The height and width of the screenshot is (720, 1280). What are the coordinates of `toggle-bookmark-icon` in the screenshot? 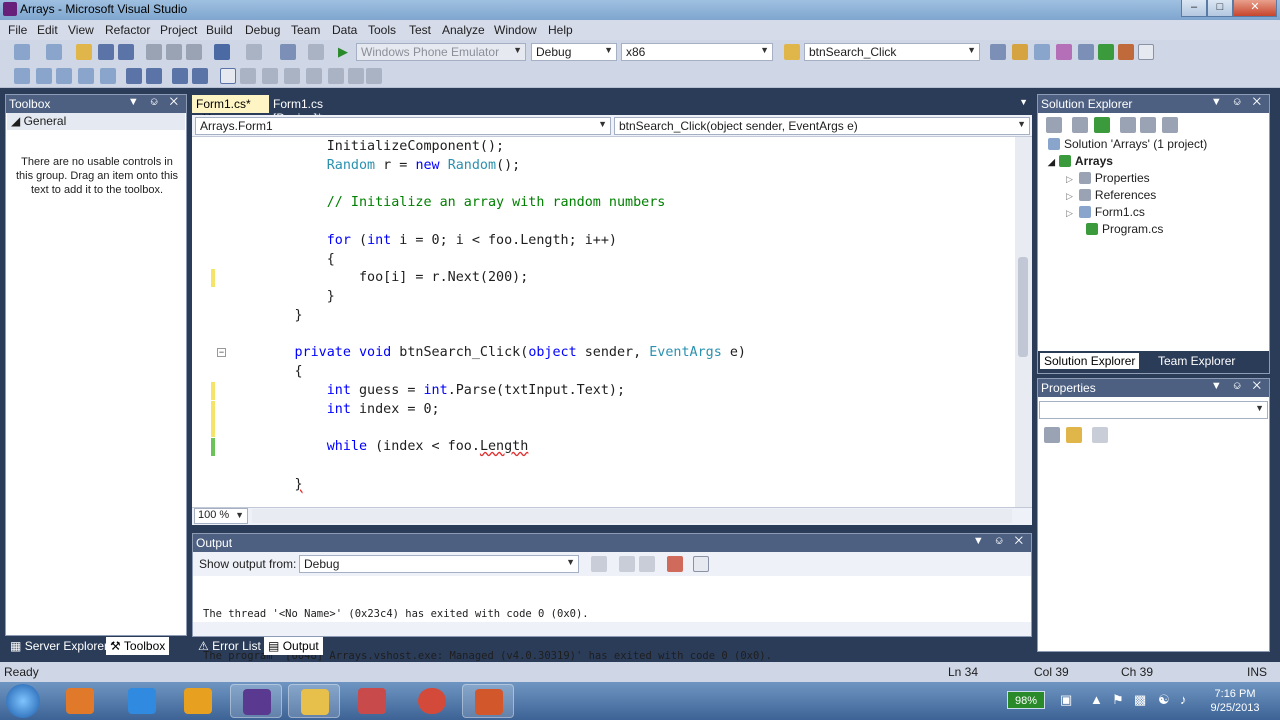 It's located at (228, 76).